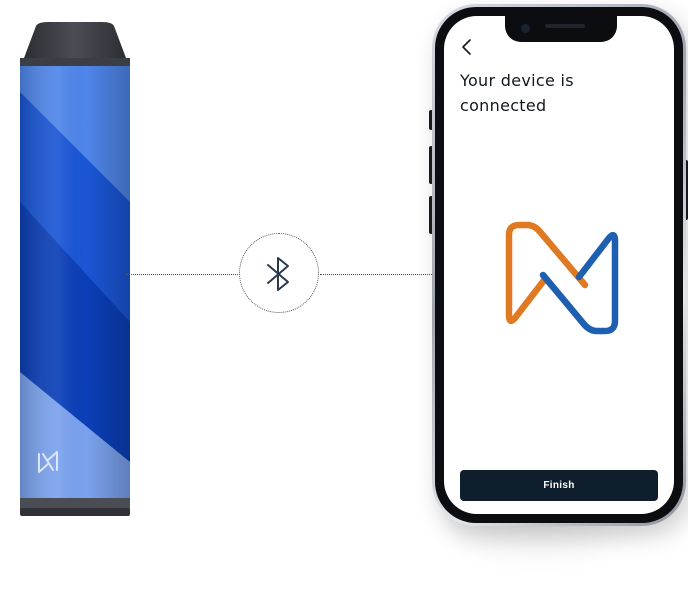 This screenshot has height=598, width=688. What do you see at coordinates (183, 274) in the screenshot?
I see `connection-line-left` at bounding box center [183, 274].